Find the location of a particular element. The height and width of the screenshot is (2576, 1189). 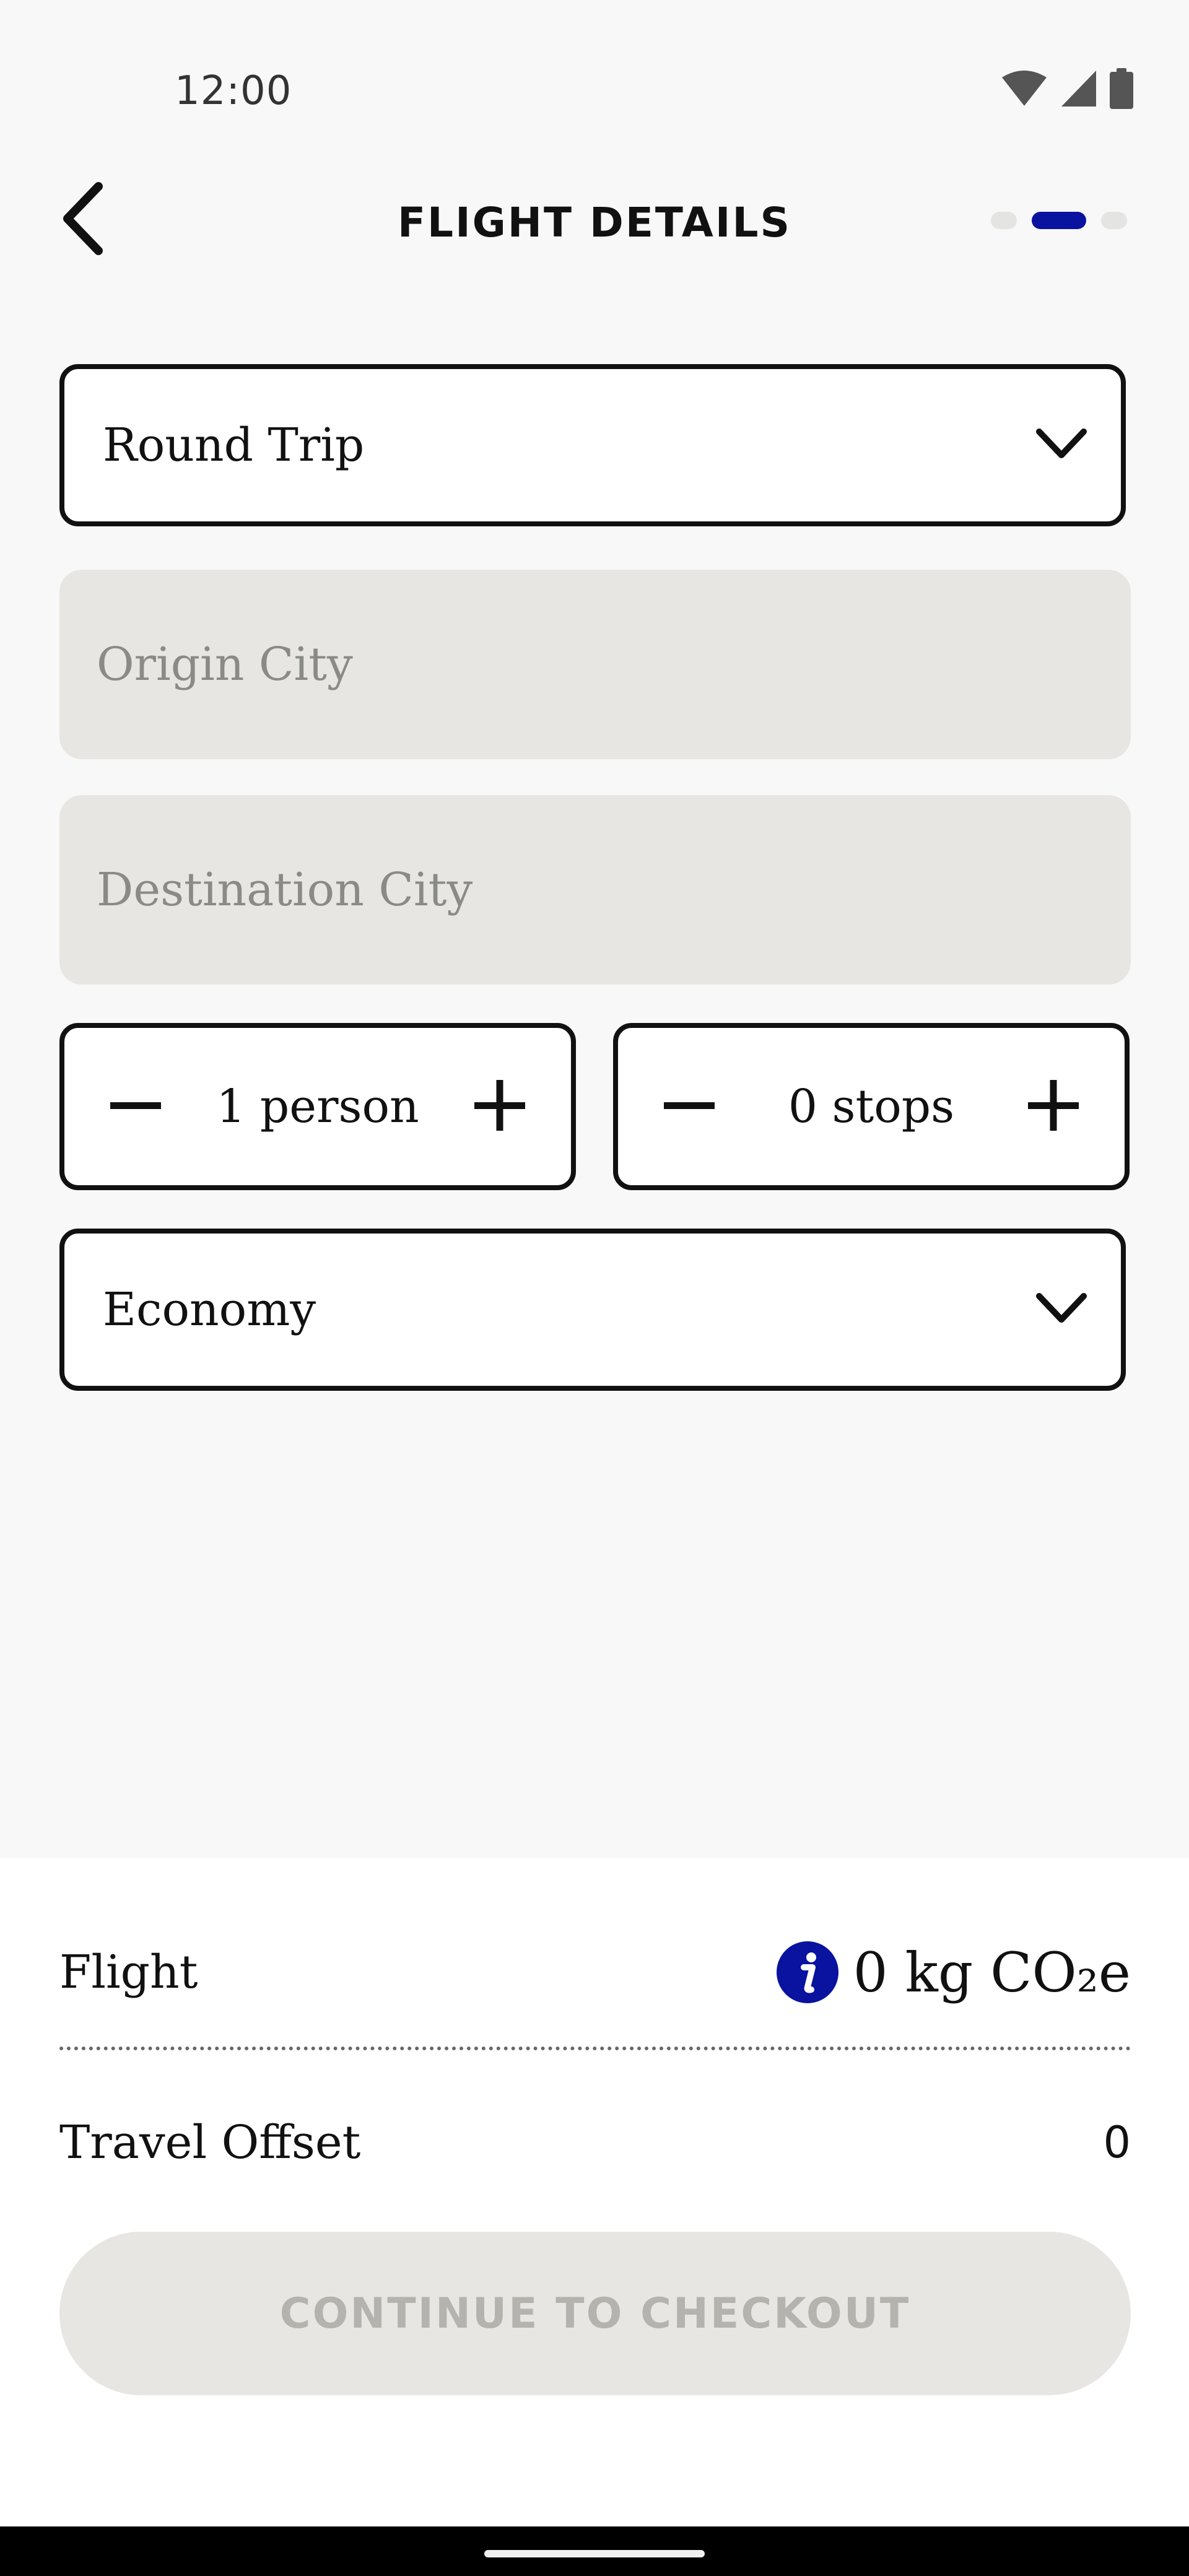

travel-offset-value: 0 is located at coordinates (1117, 2142).